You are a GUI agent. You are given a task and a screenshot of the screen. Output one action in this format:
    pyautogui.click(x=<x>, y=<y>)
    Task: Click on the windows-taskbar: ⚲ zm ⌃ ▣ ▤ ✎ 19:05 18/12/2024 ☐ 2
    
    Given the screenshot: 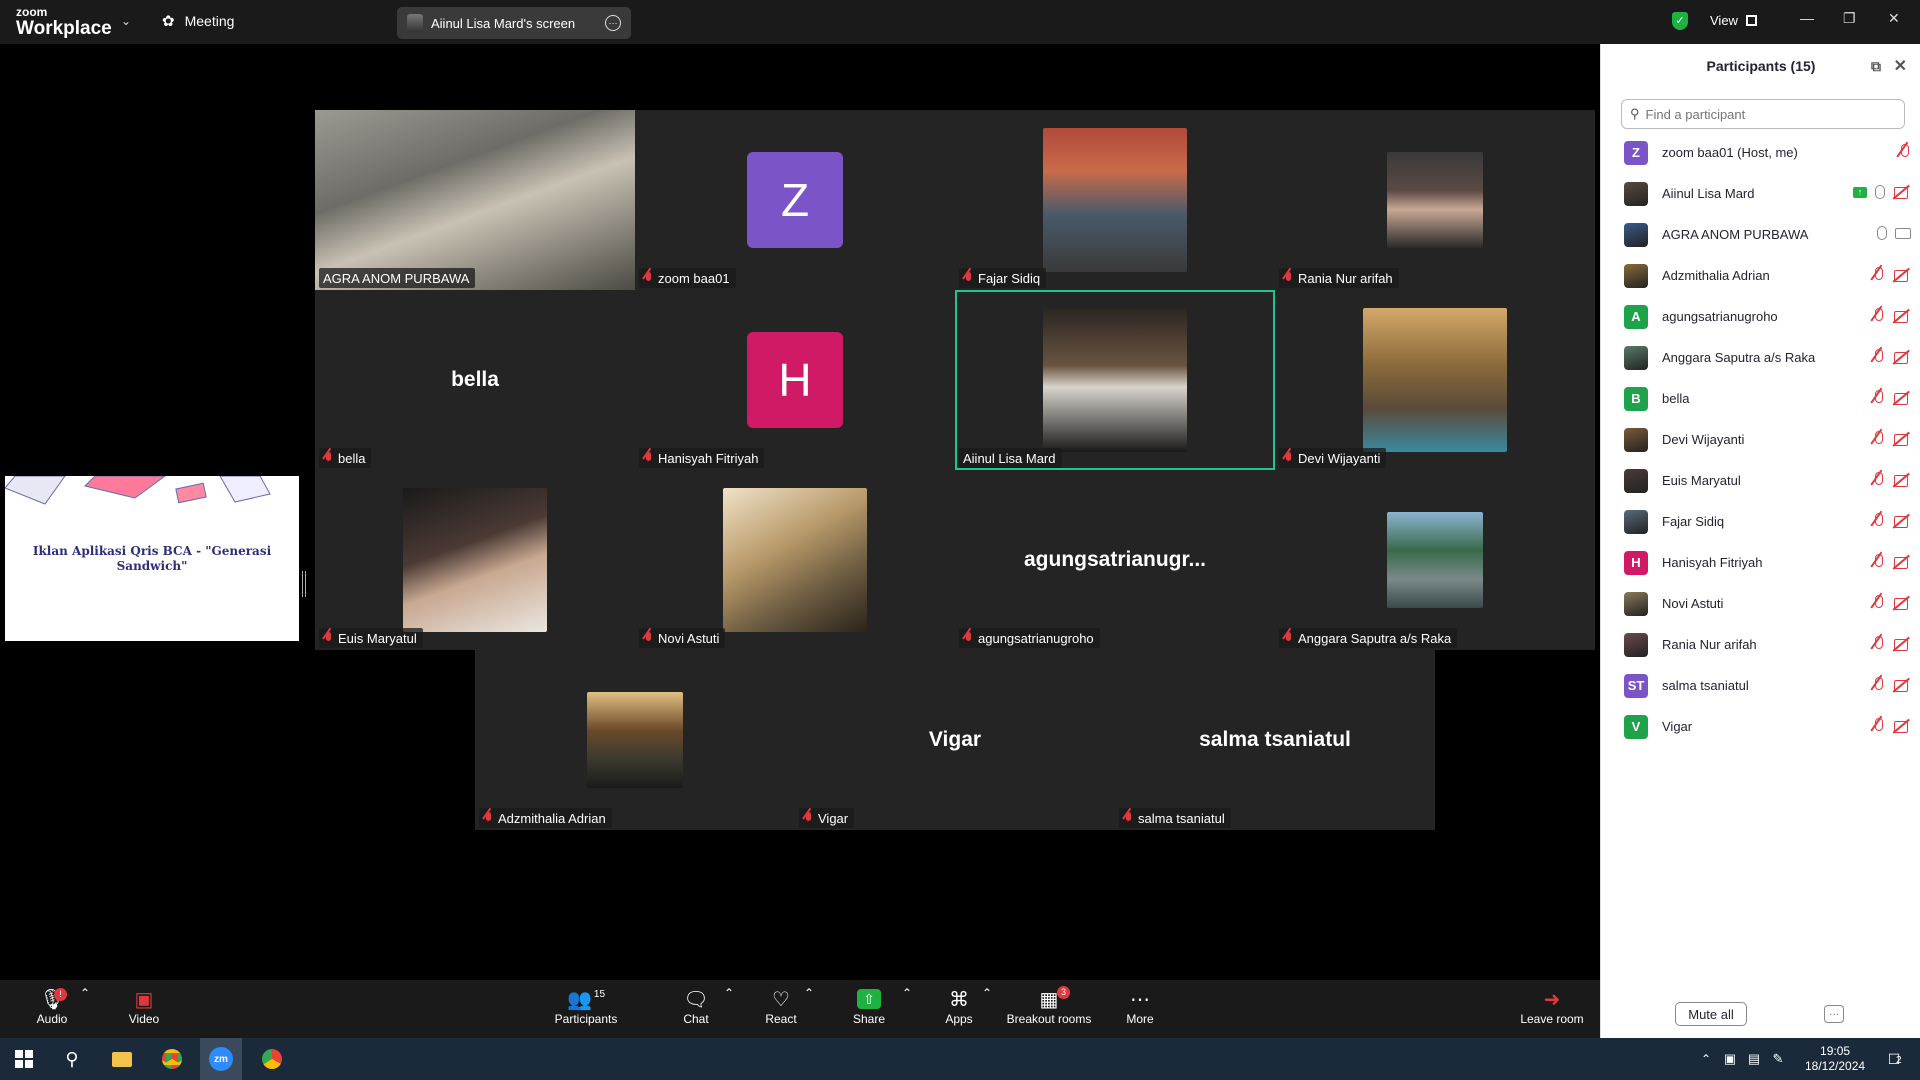 What is the action you would take?
    pyautogui.click(x=960, y=1059)
    